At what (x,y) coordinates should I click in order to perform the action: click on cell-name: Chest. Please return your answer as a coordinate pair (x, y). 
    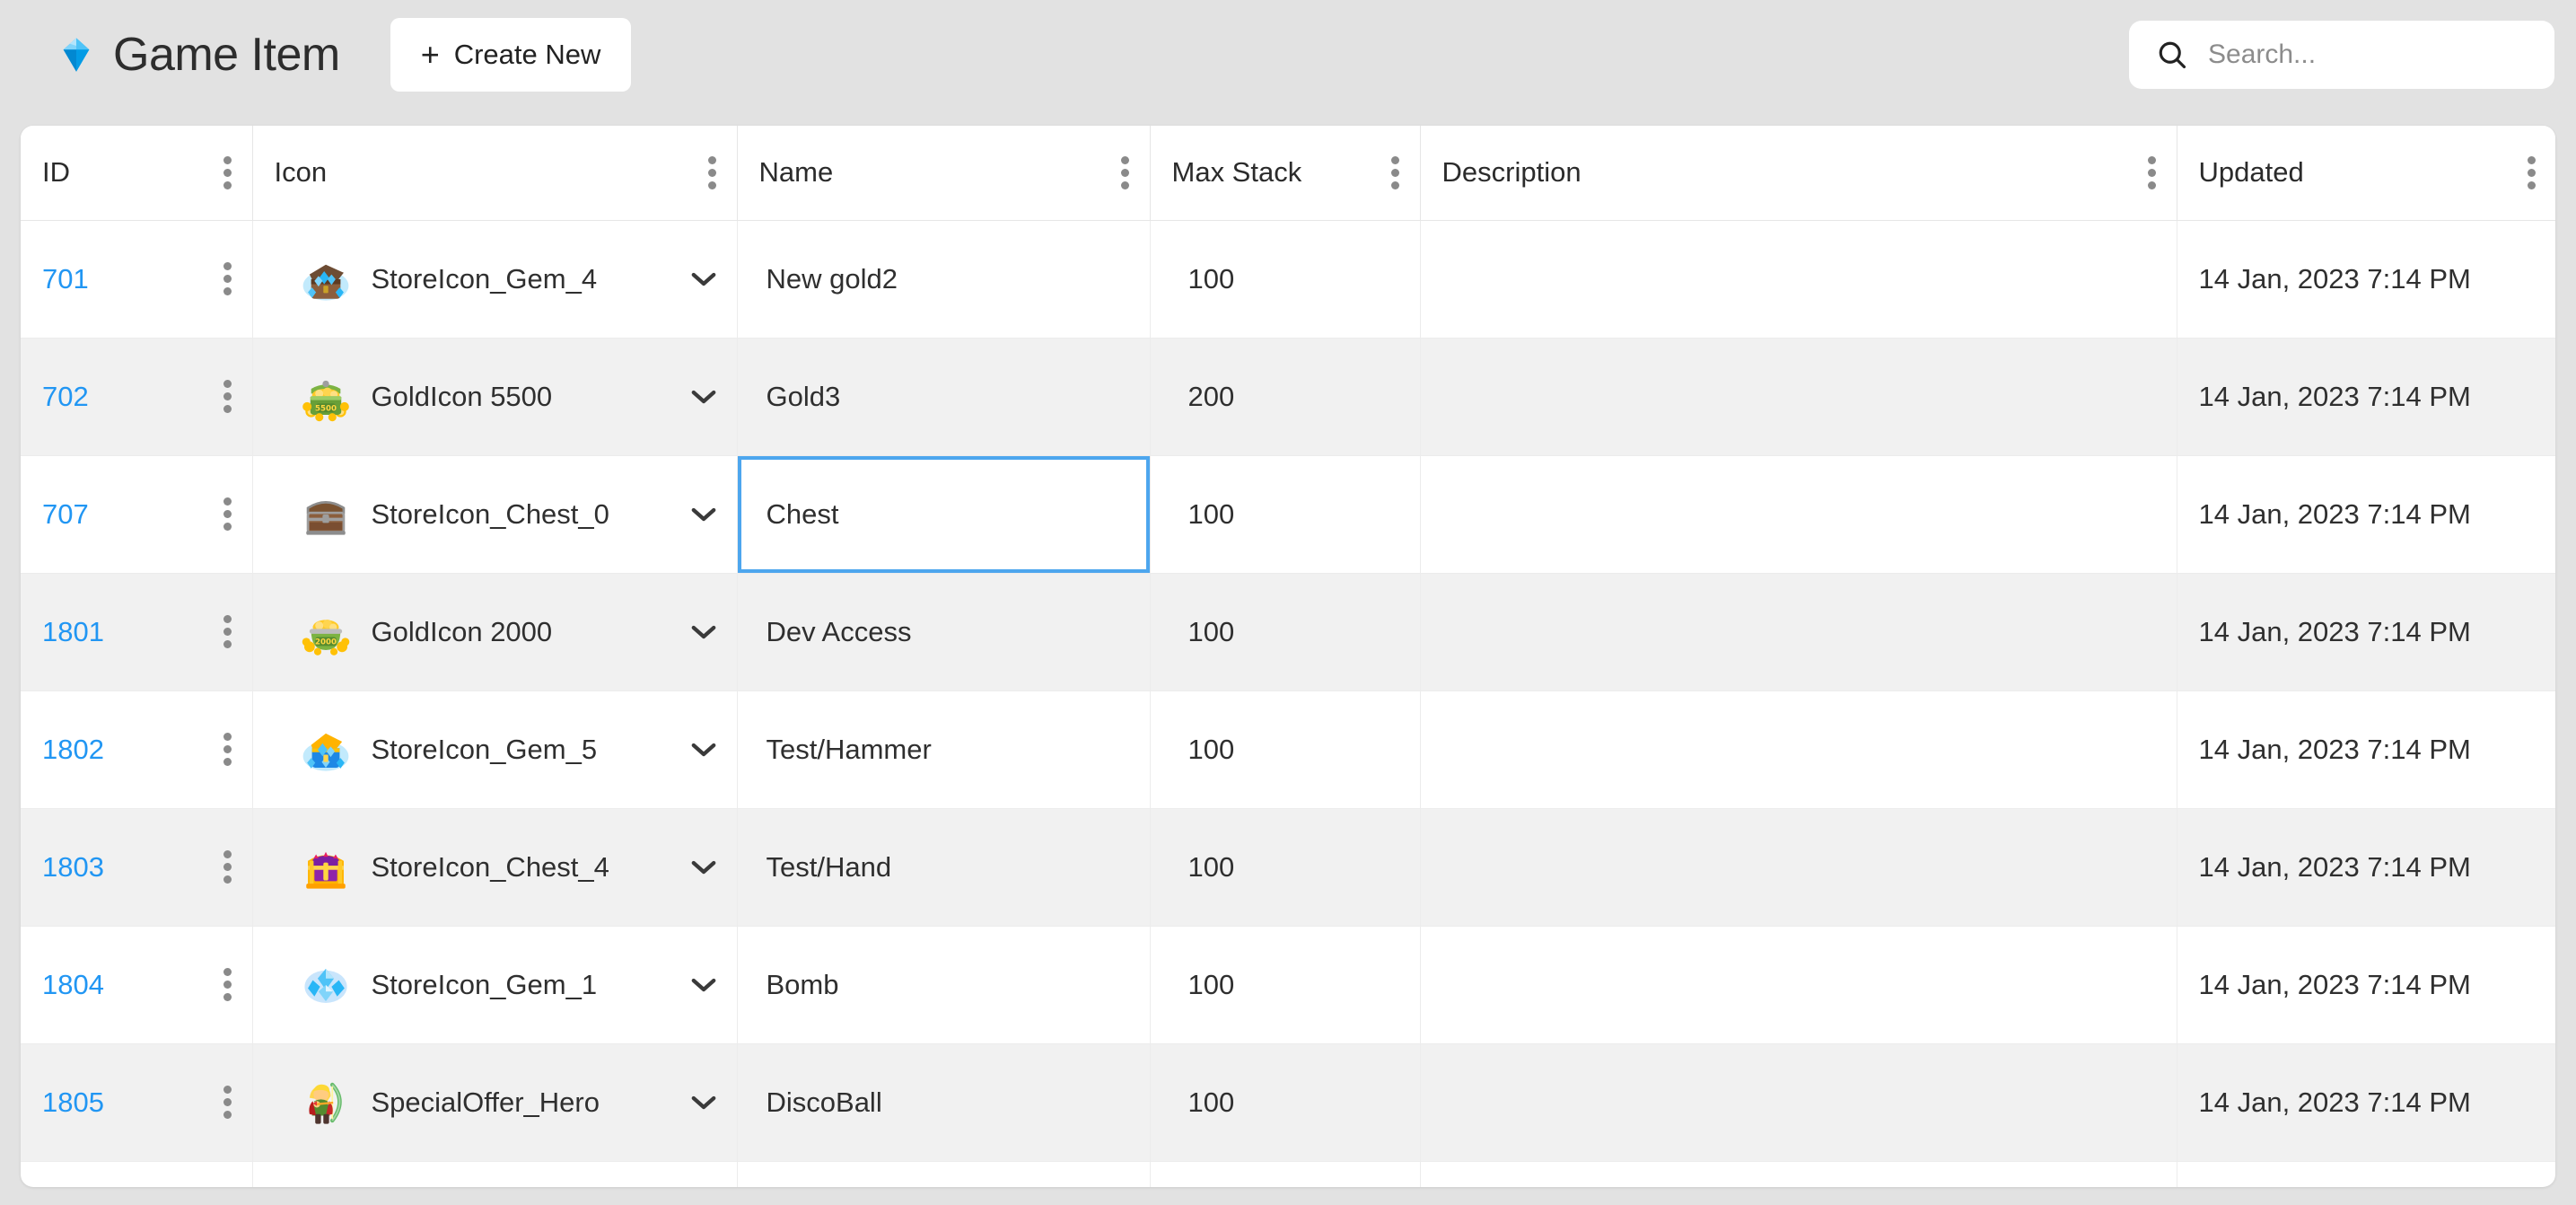
    Looking at the image, I should click on (944, 515).